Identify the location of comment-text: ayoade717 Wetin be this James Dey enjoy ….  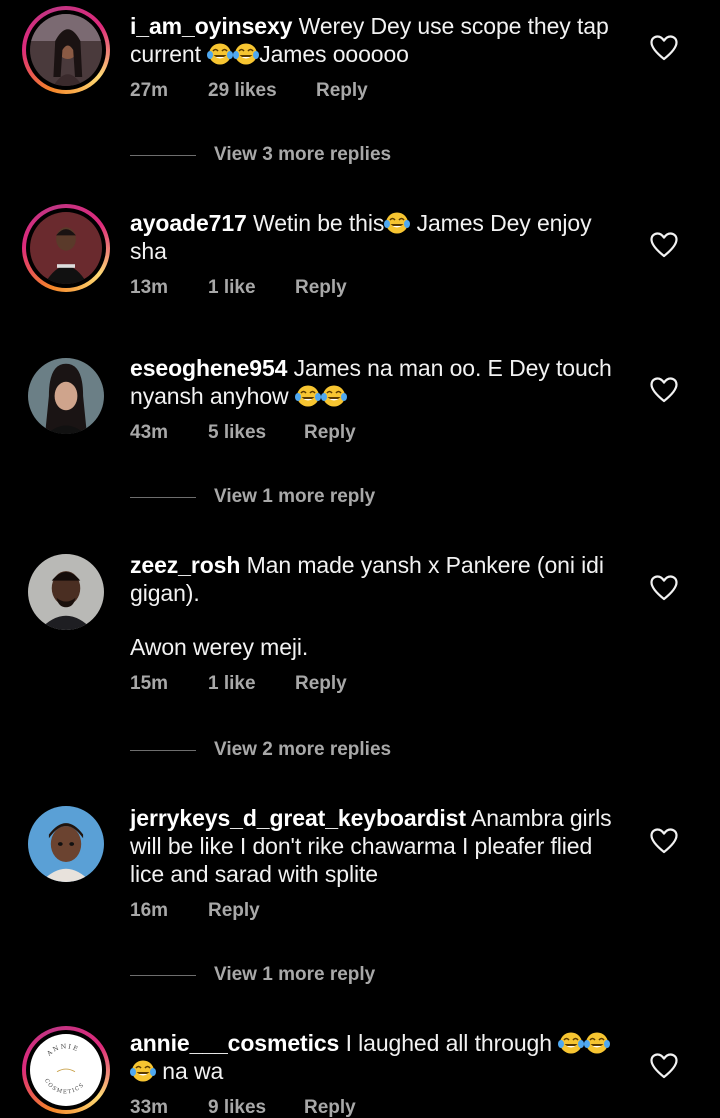
(361, 237).